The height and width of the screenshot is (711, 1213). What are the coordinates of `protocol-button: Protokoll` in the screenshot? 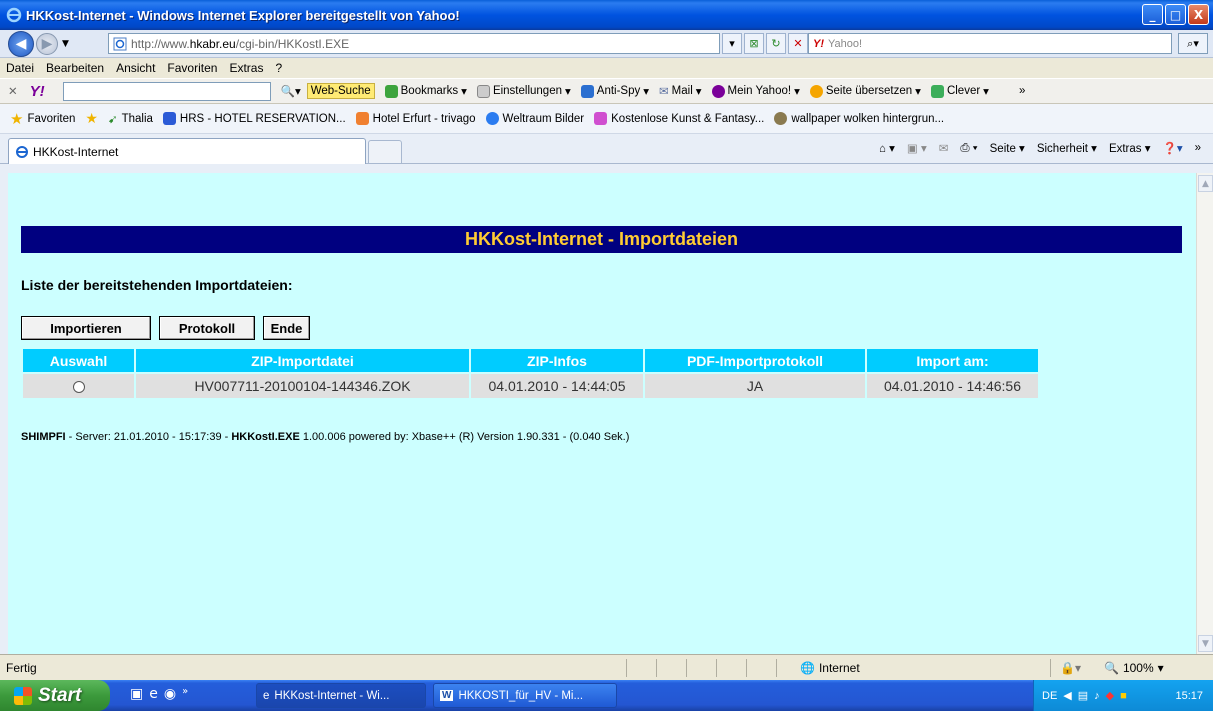 It's located at (207, 328).